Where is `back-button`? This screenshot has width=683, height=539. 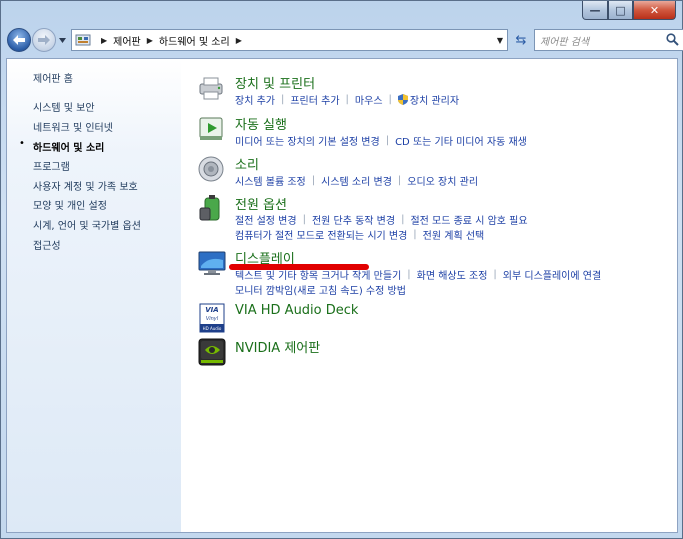
back-button is located at coordinates (19, 40).